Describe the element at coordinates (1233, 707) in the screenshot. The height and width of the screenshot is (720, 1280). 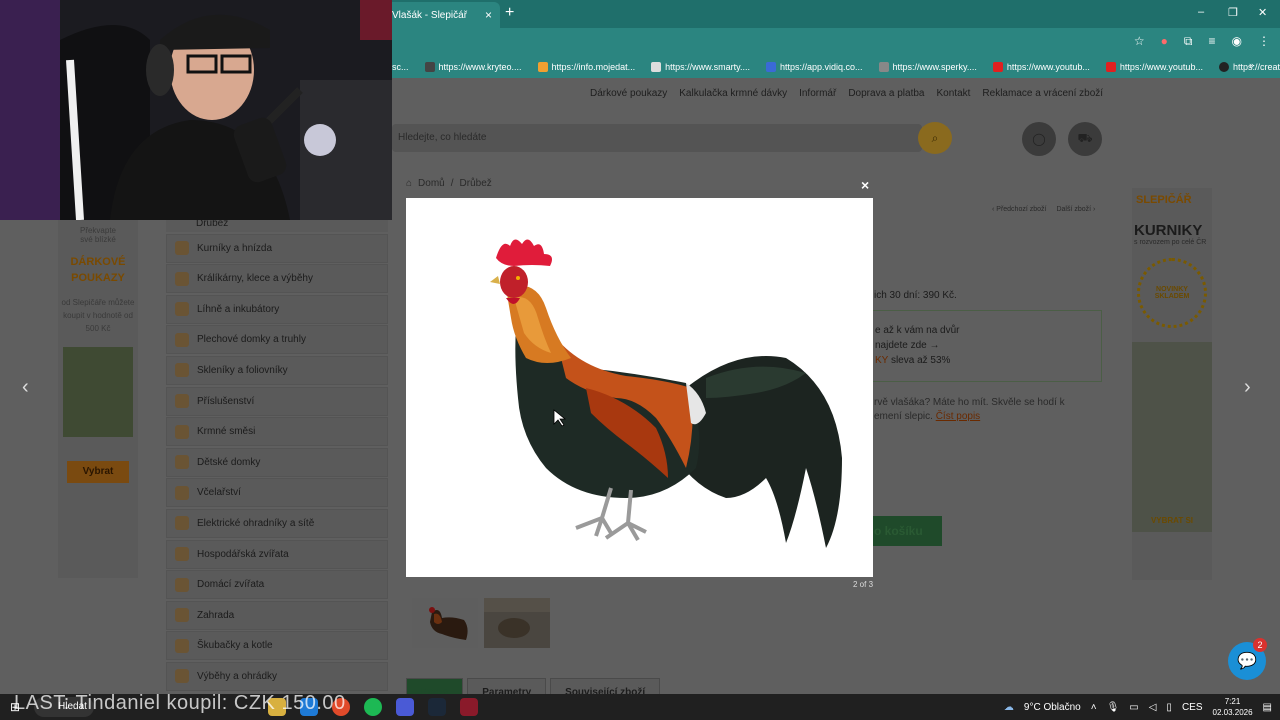
I see `clock: 7:21 02.03.2026` at that location.